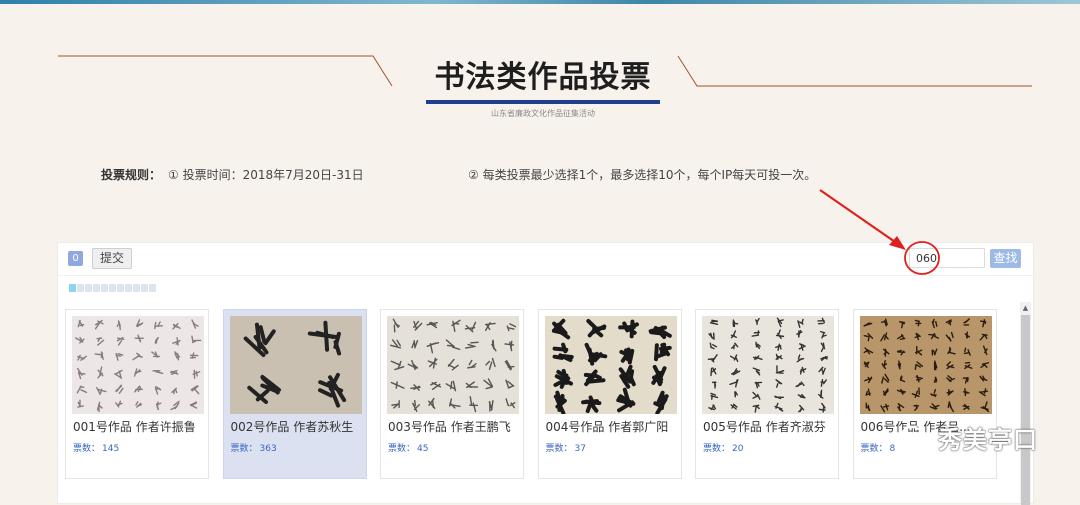  I want to click on scroll-thumb, so click(1025, 410).